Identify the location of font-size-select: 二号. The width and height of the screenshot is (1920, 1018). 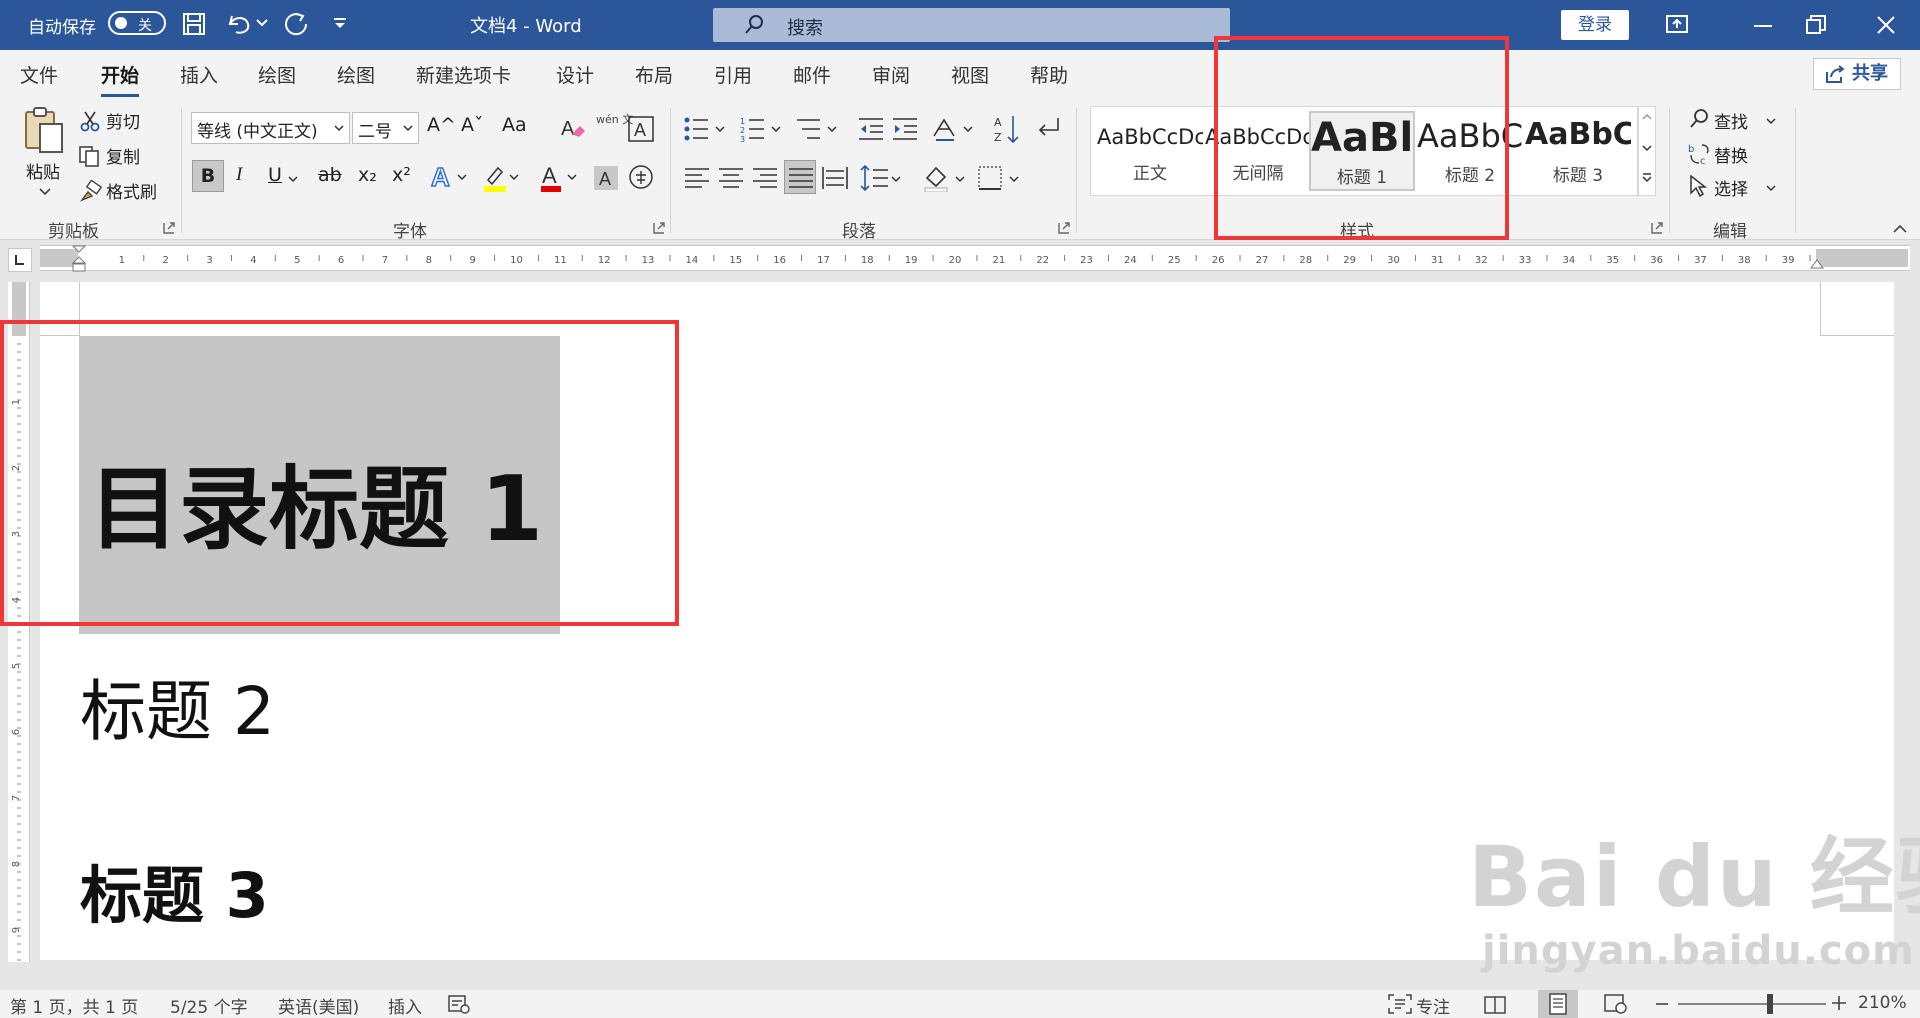
(385, 128).